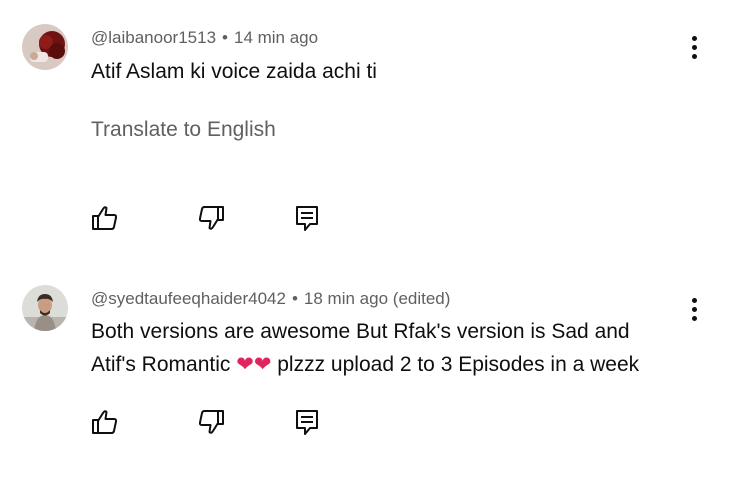  I want to click on comment-meta: @laibanoor1513 • 14 min ago, so click(204, 38).